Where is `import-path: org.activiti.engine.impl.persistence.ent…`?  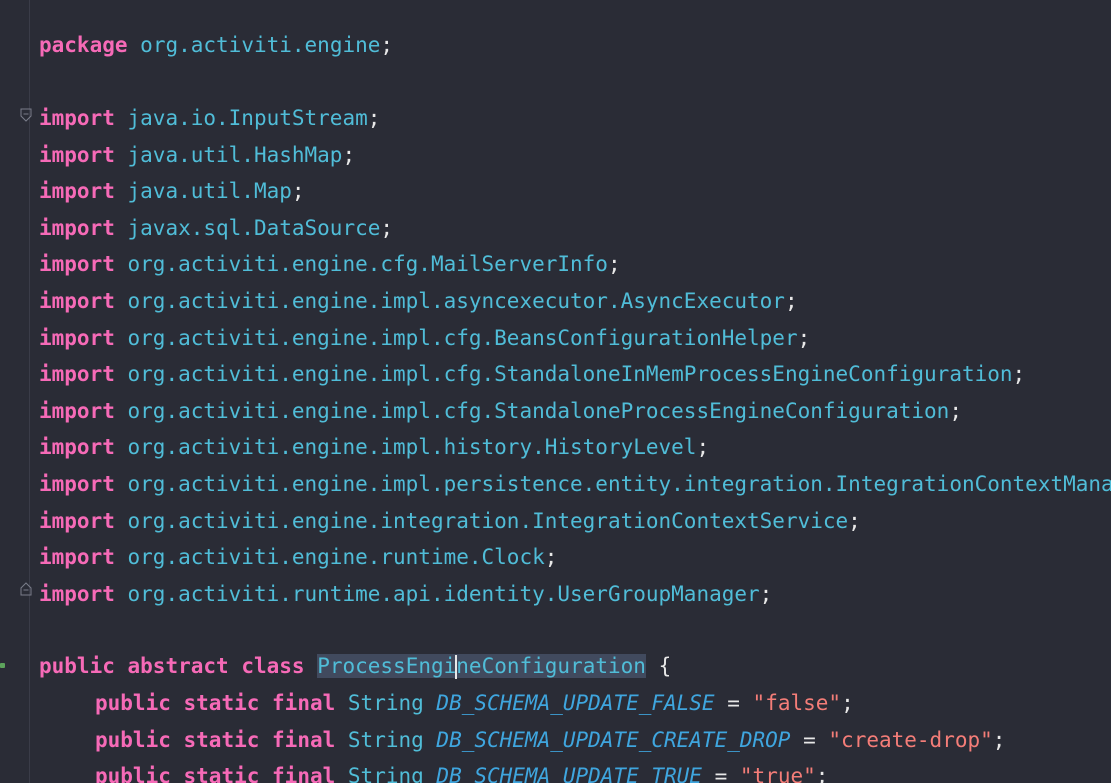
import-path: org.activiti.engine.impl.persistence.ent… is located at coordinates (619, 484).